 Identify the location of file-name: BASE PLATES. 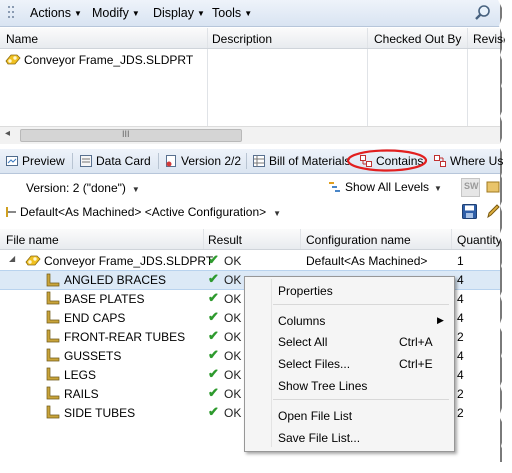
(104, 299).